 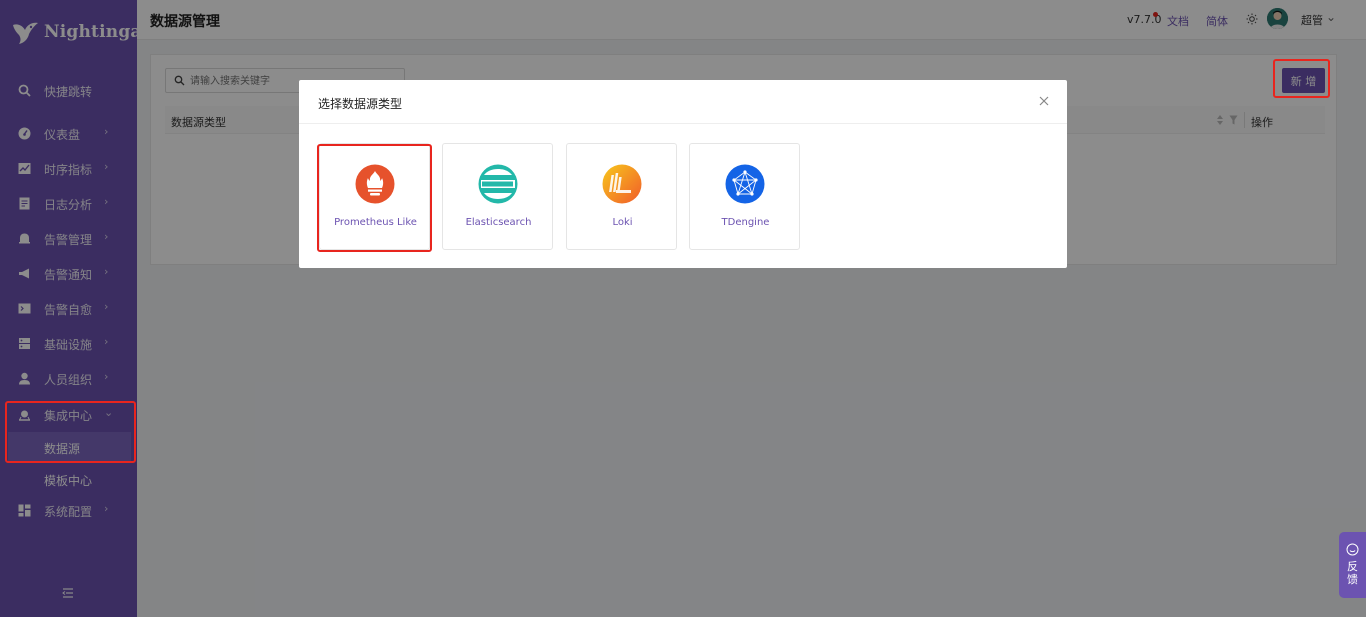 I want to click on datasource-option-tdengine: TDengine, so click(x=744, y=196).